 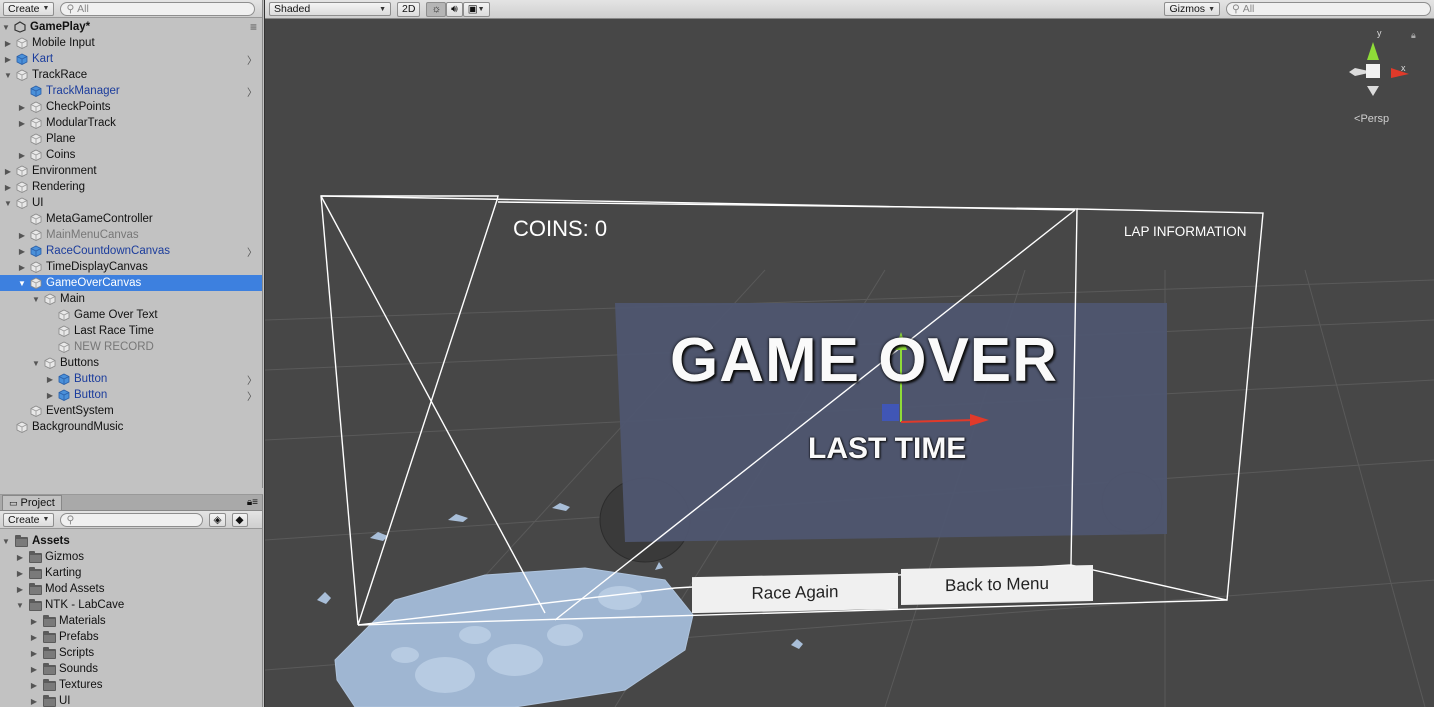 I want to click on project-create-dropdown: Create ▼, so click(x=29, y=519).